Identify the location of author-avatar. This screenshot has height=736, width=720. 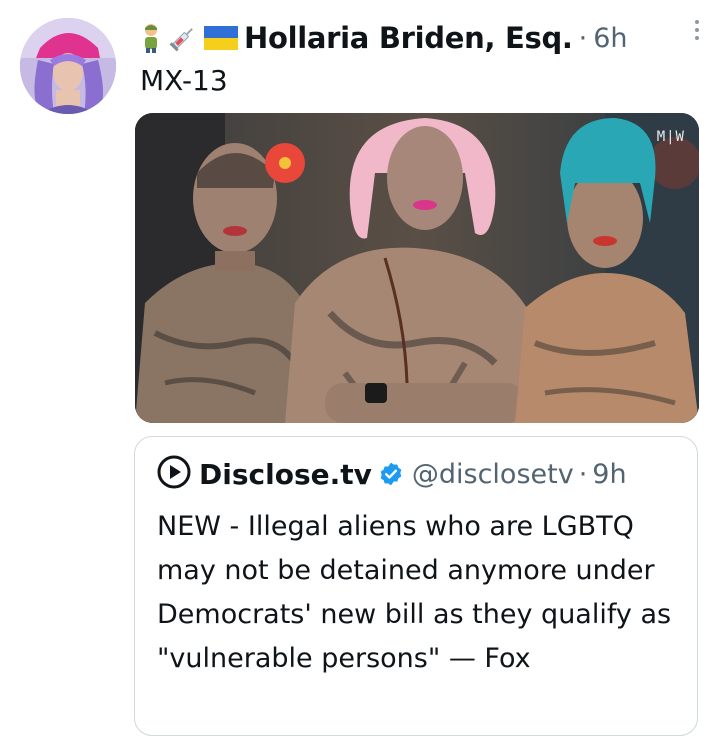
(68, 66).